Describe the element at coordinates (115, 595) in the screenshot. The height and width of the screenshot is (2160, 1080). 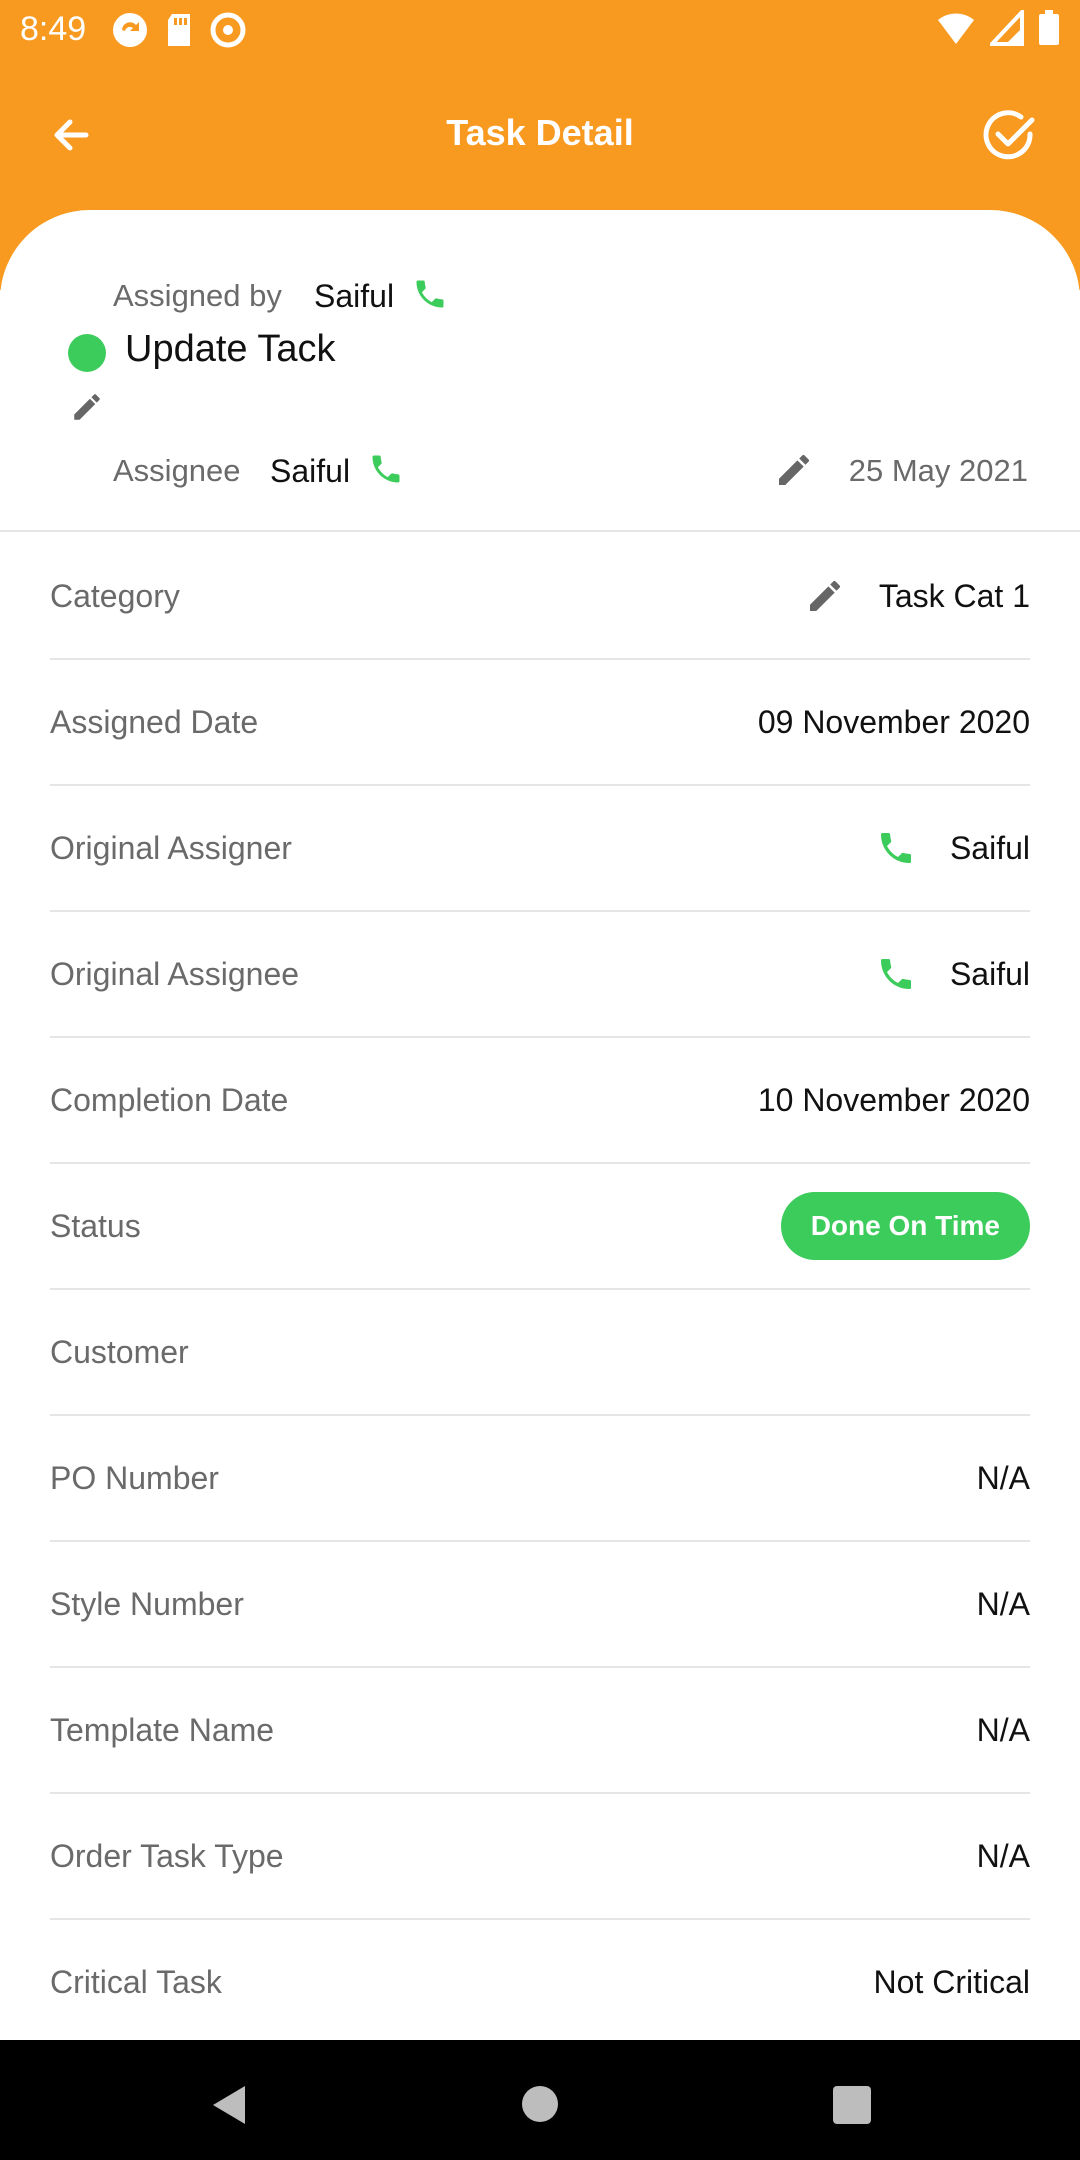
I see `row-label: Category` at that location.